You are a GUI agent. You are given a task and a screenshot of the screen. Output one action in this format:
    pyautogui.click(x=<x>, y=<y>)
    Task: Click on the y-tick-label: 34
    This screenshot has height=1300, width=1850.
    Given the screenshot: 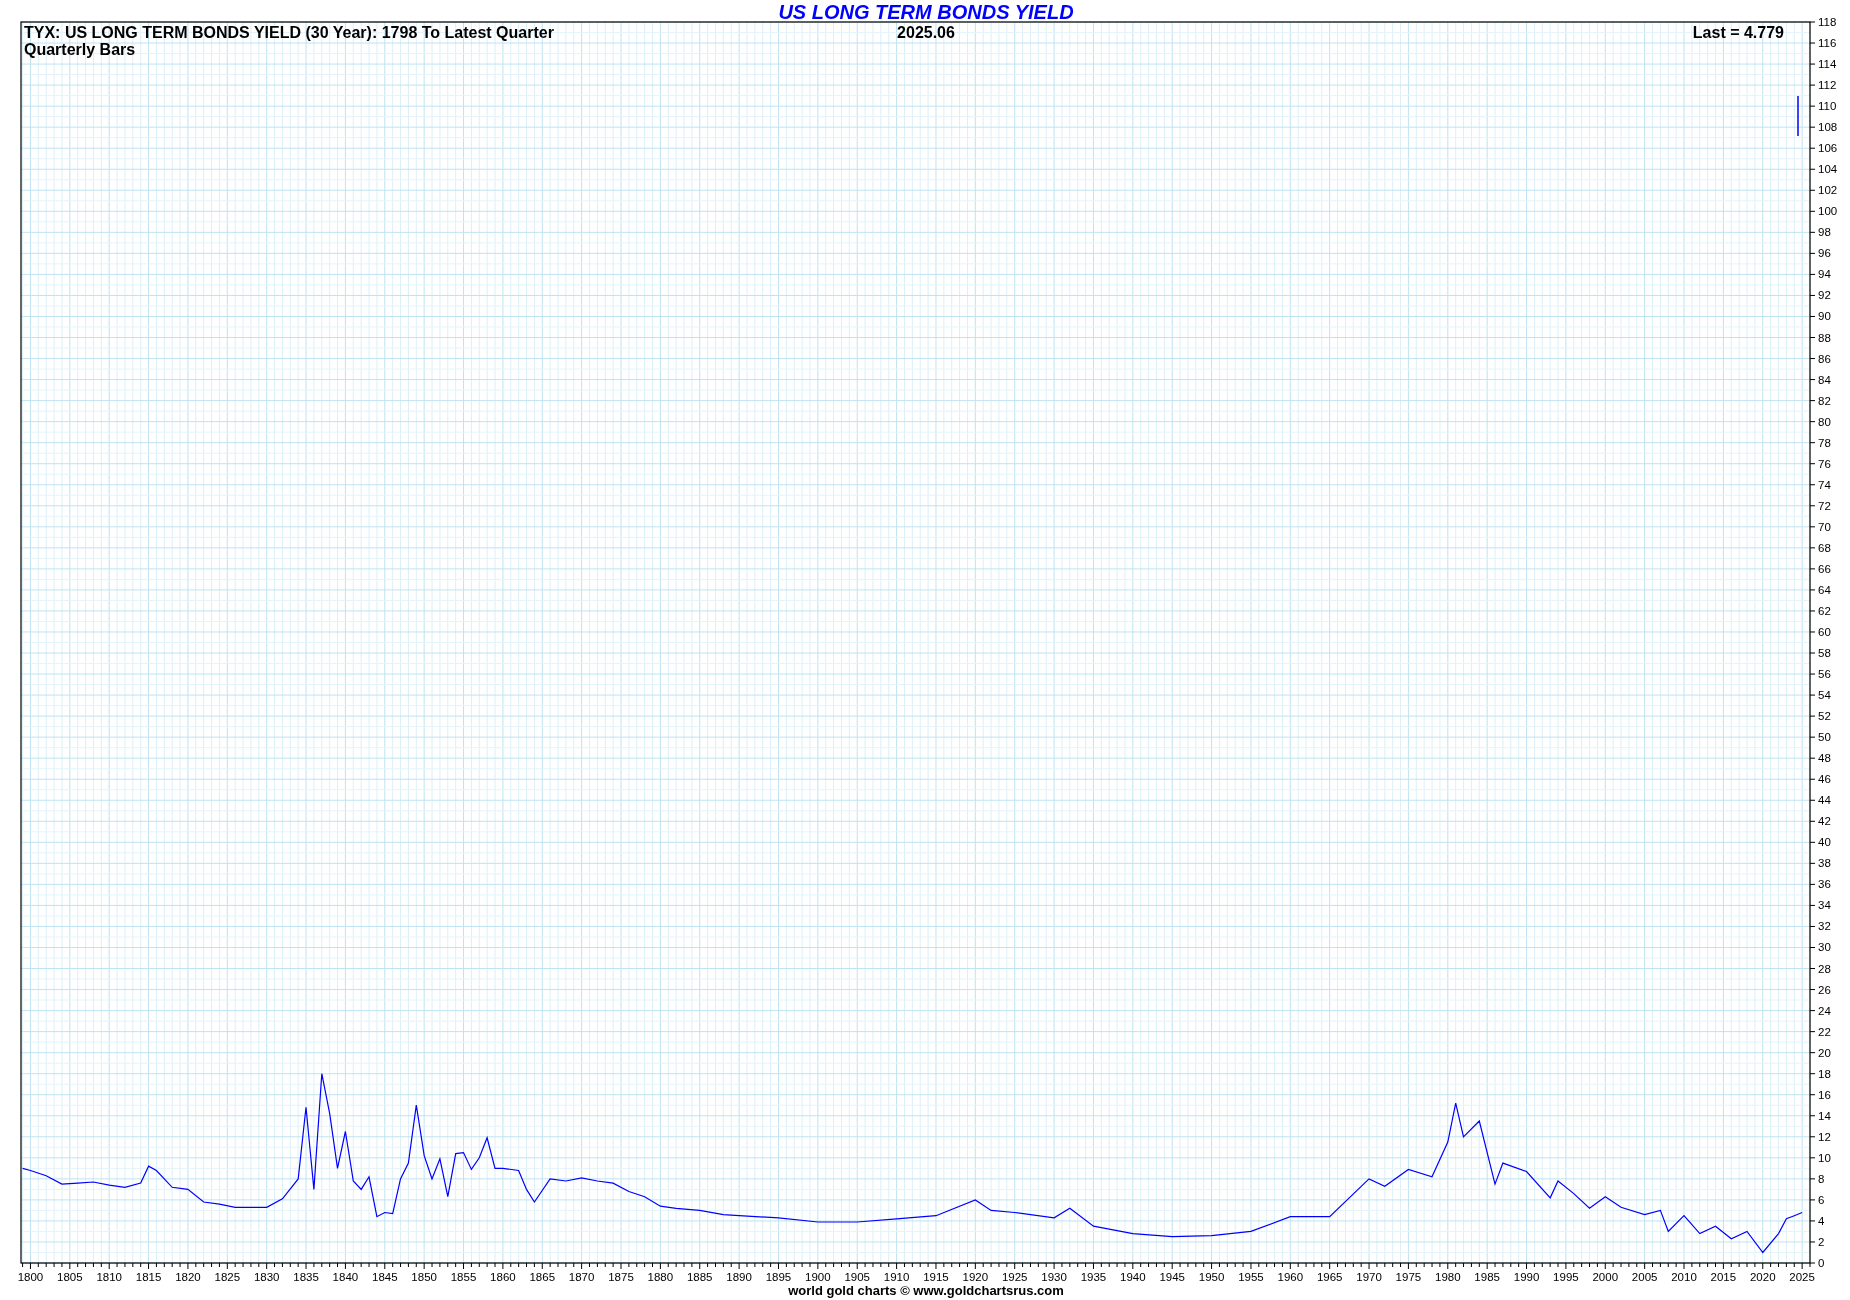 What is the action you would take?
    pyautogui.click(x=1824, y=905)
    